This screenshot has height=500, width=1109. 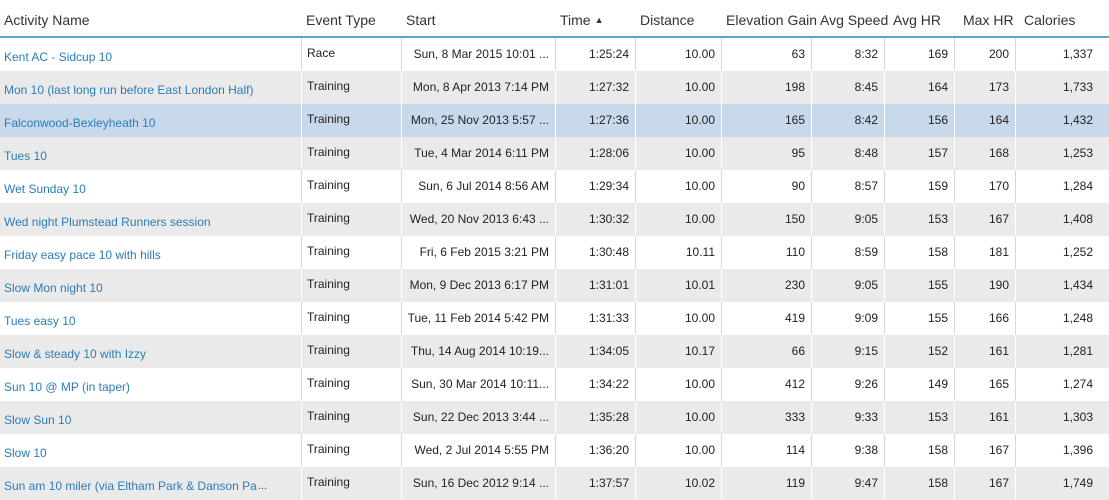 I want to click on max-hr-cell: 165, so click(x=985, y=384).